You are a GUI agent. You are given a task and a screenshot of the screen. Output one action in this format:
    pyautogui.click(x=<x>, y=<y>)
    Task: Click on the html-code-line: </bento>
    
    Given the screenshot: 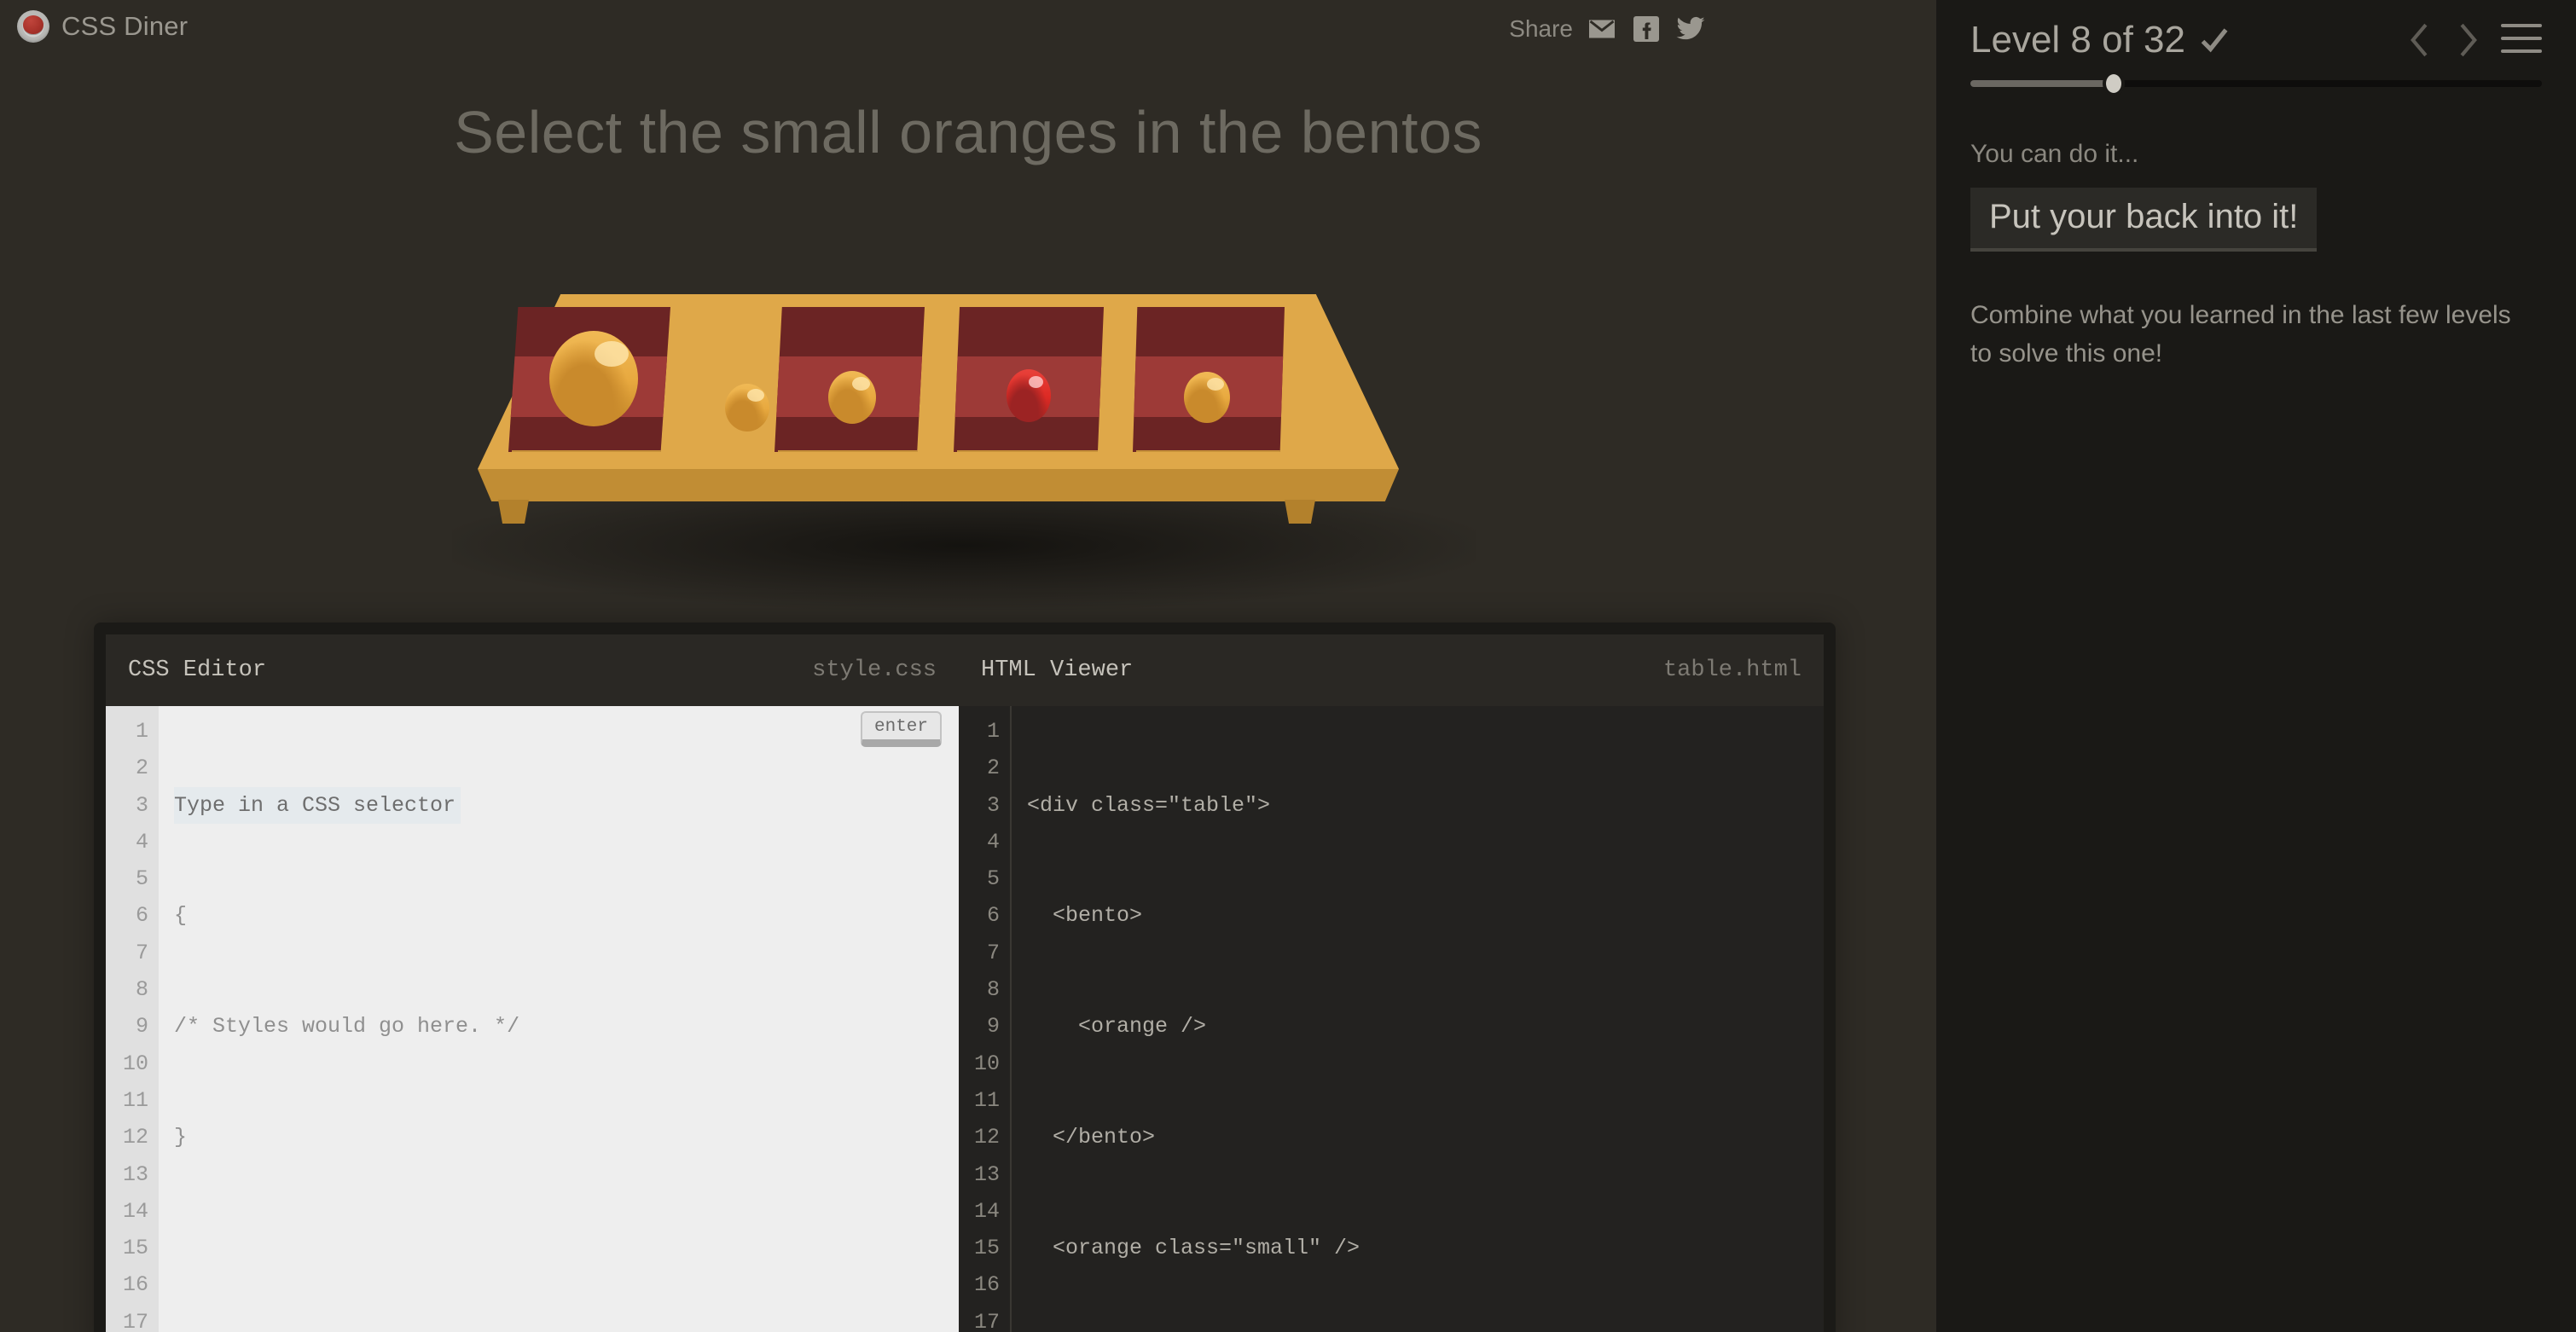 What is the action you would take?
    pyautogui.click(x=1425, y=1137)
    